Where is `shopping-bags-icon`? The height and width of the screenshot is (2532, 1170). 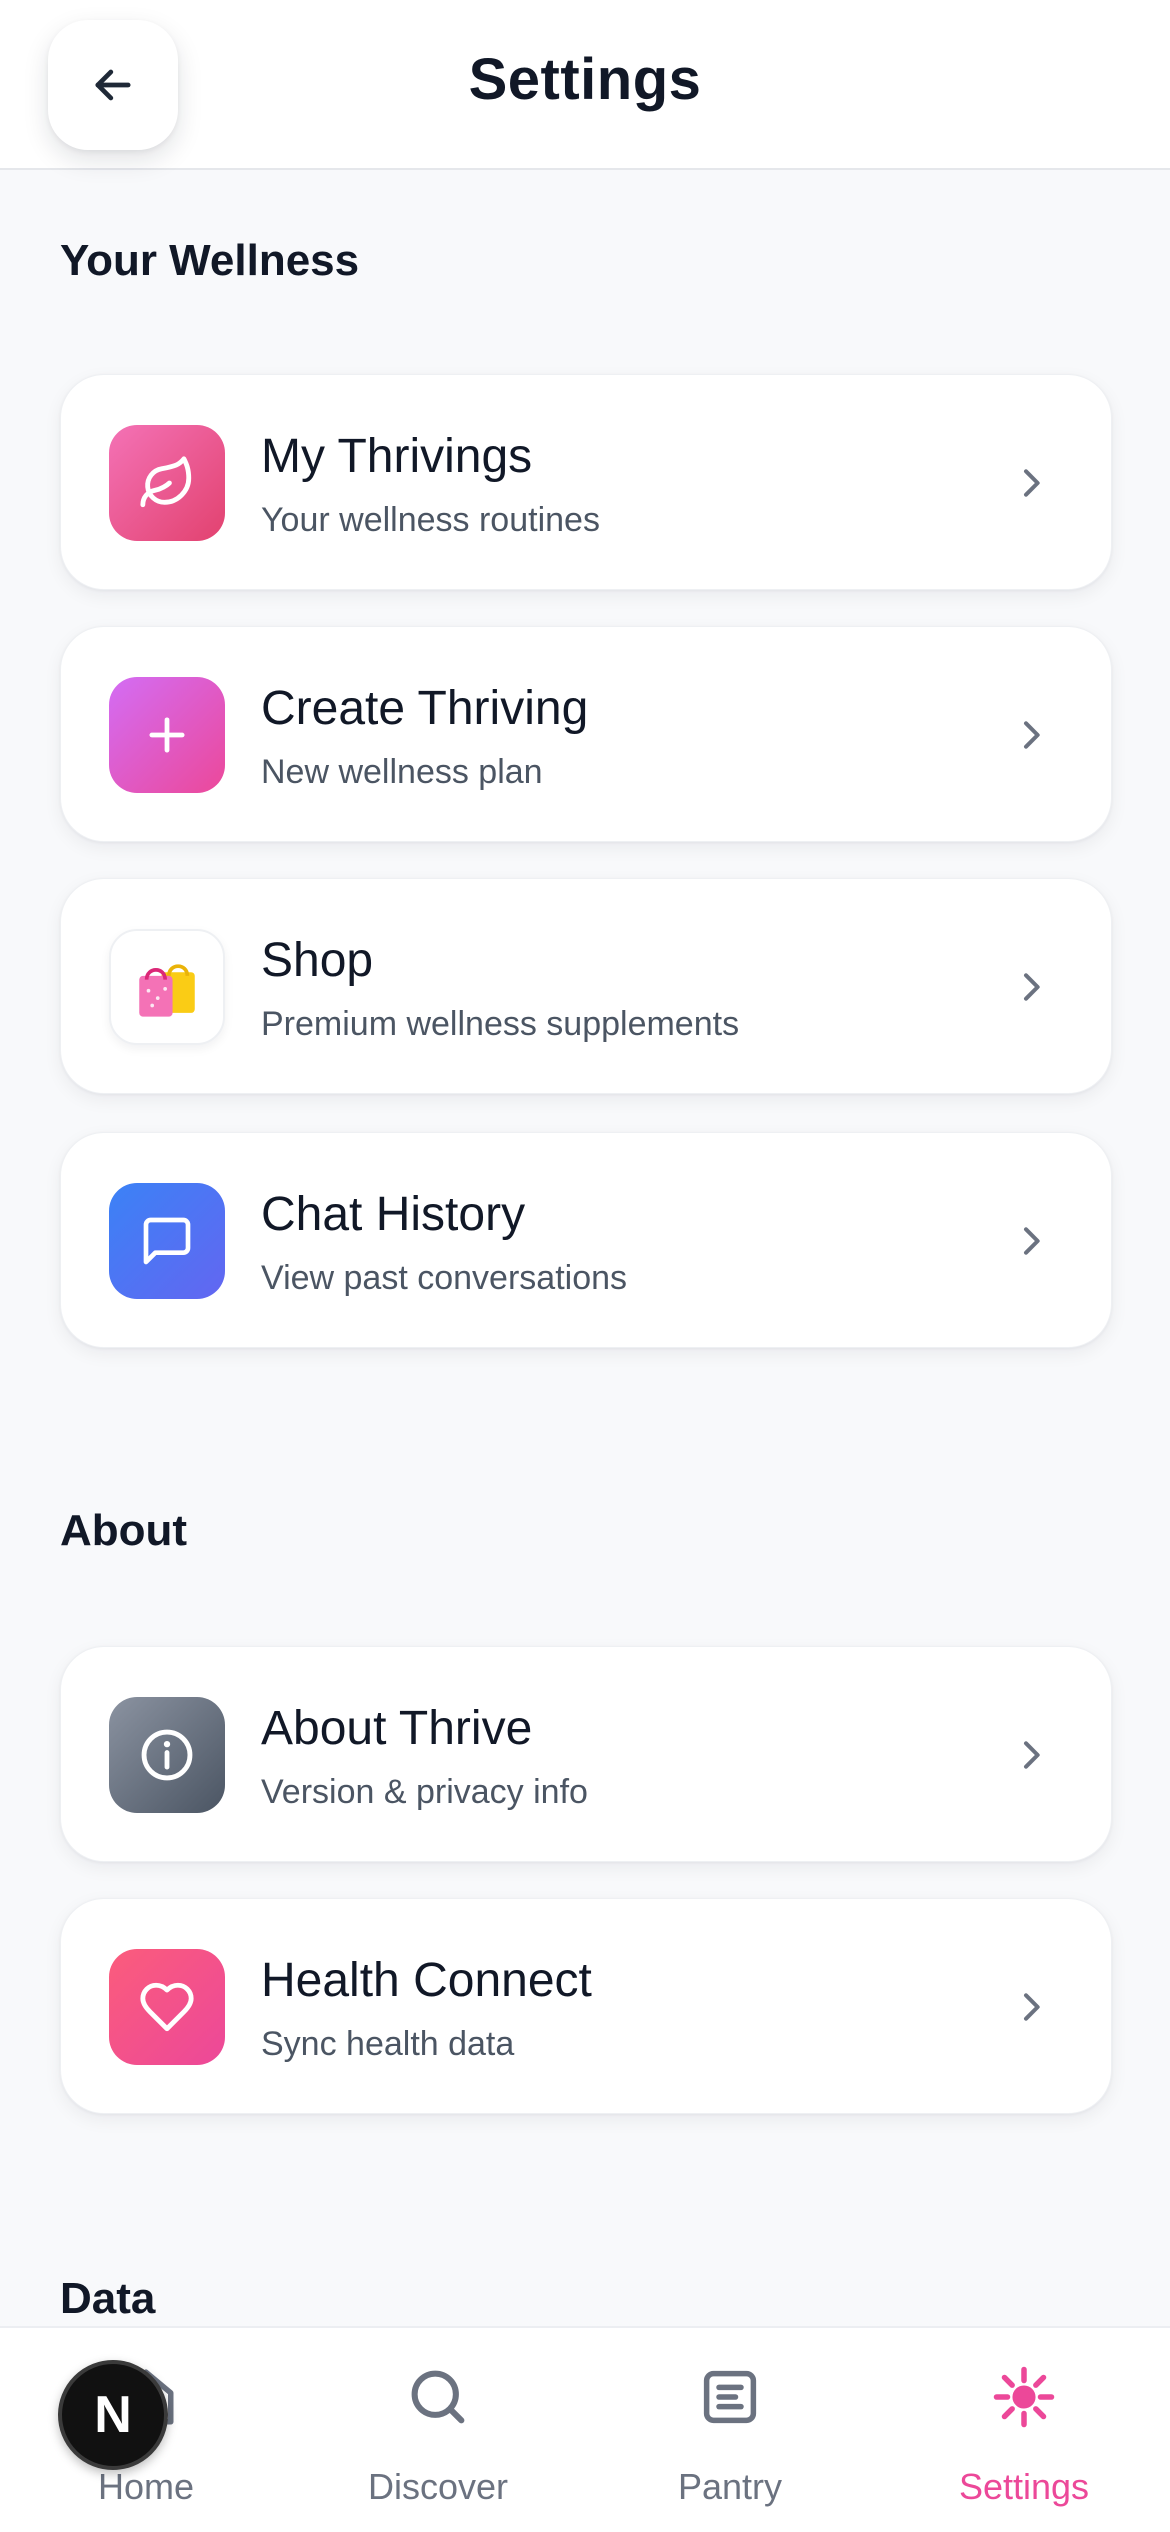
shopping-bags-icon is located at coordinates (167, 987).